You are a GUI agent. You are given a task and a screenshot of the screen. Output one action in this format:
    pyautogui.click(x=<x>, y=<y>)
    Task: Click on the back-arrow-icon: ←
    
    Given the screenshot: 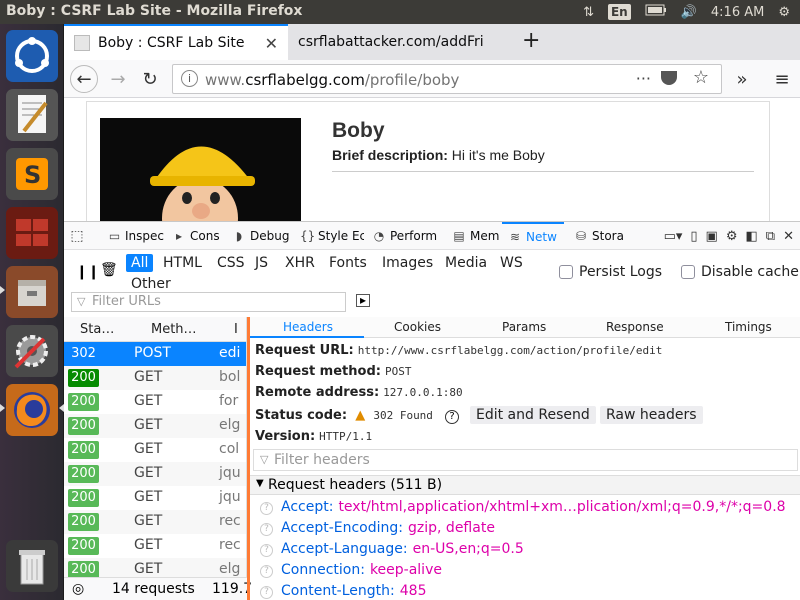 What is the action you would take?
    pyautogui.click(x=84, y=79)
    